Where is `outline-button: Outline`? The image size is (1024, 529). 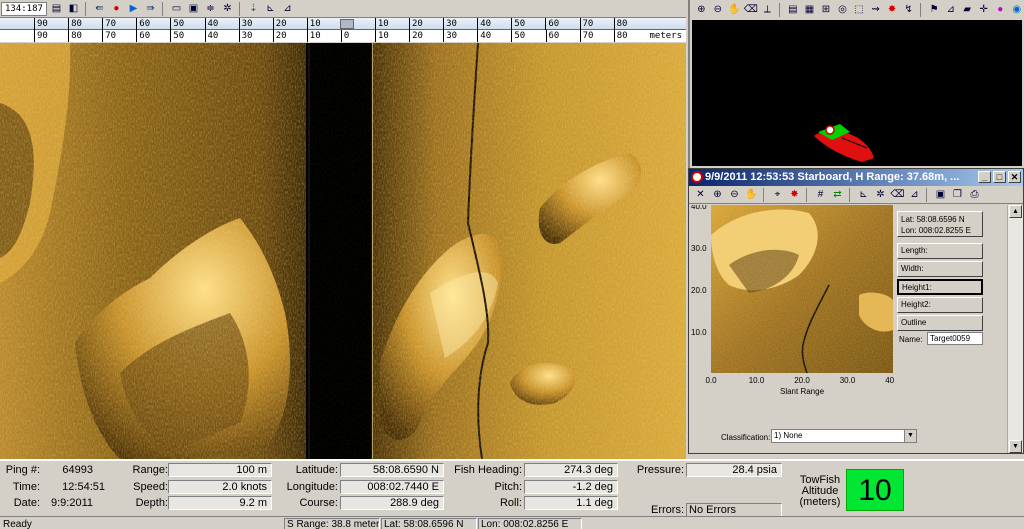
outline-button: Outline is located at coordinates (940, 323).